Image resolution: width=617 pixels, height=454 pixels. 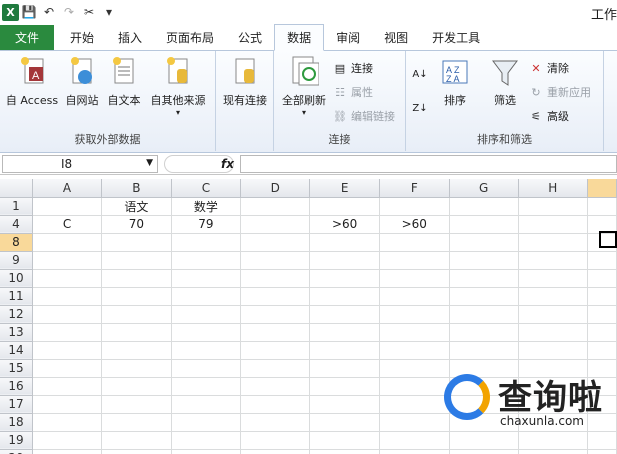 I want to click on tab-view: 视图, so click(x=396, y=37).